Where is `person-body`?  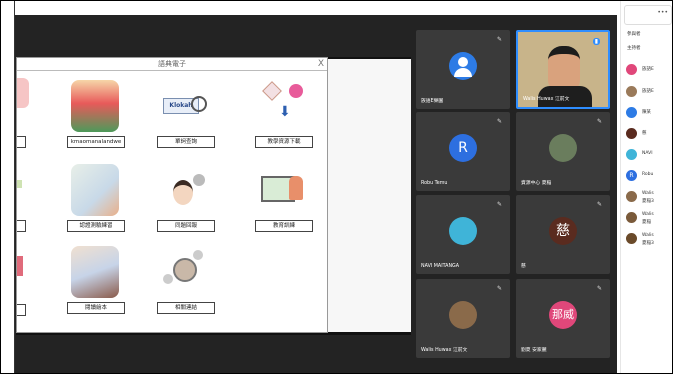
person-body is located at coordinates (463, 72).